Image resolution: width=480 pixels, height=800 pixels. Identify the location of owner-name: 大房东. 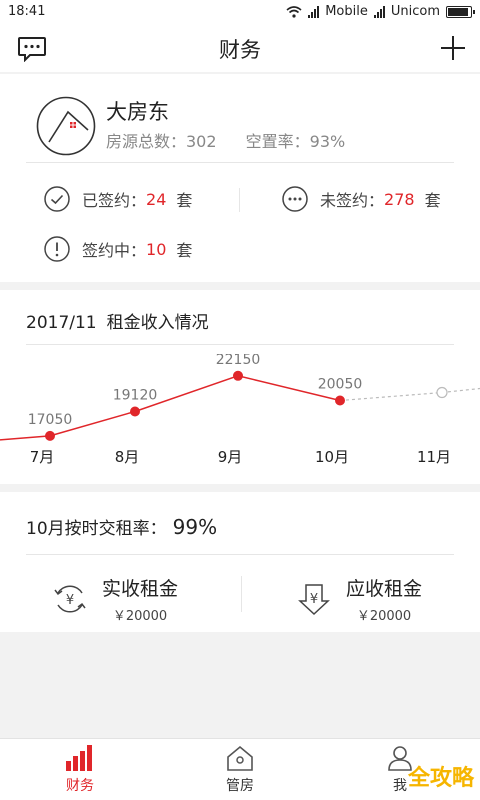
(137, 112).